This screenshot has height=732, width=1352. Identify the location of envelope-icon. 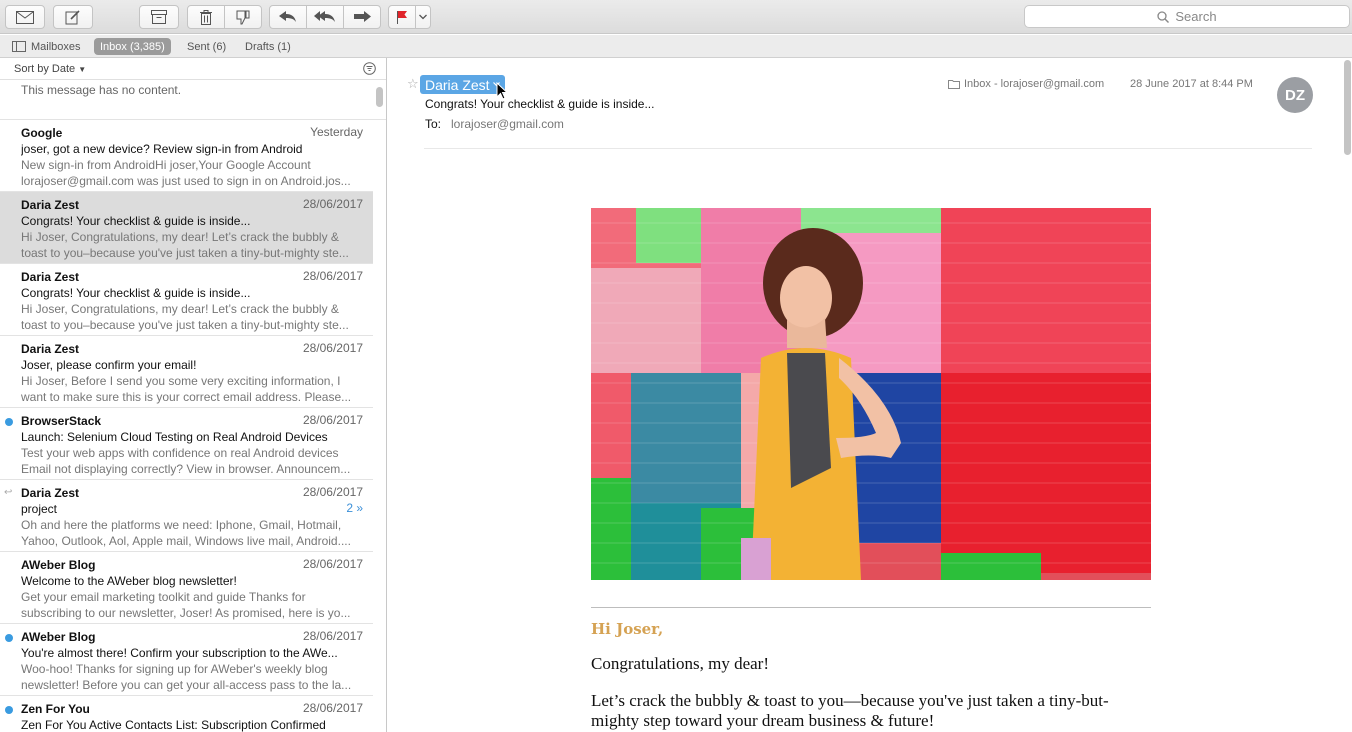
(25, 17).